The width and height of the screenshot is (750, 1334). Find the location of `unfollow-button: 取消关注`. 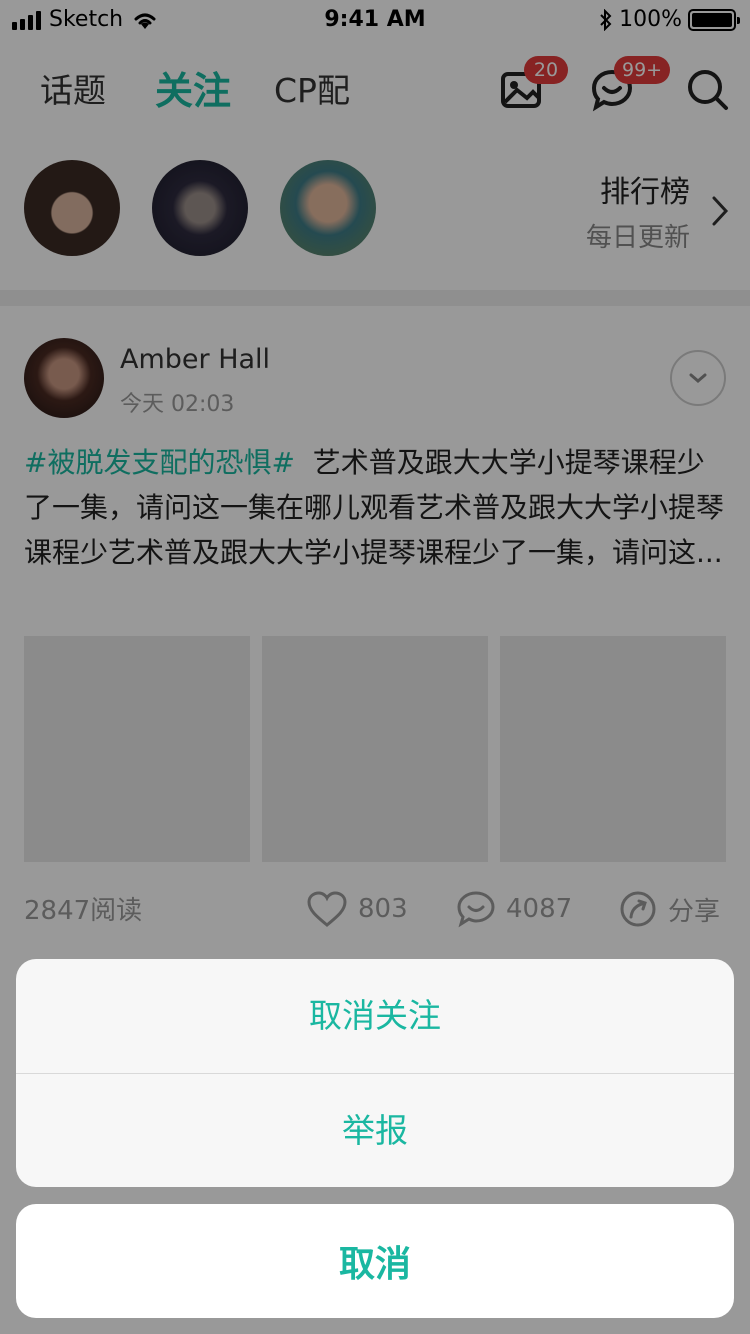

unfollow-button: 取消关注 is located at coordinates (375, 1016).